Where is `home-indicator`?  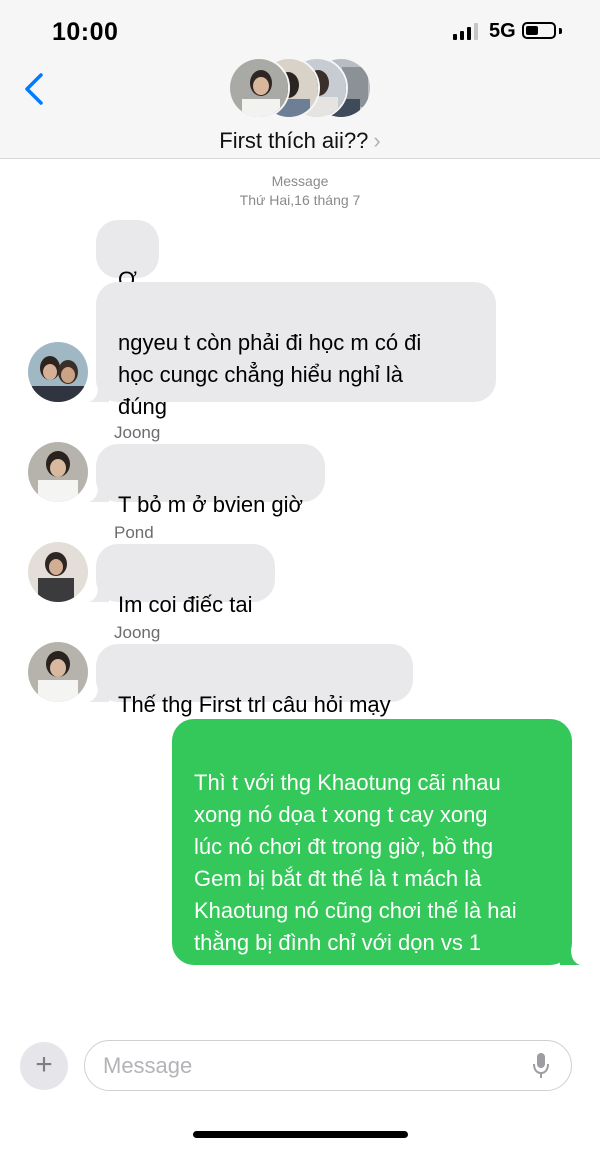
home-indicator is located at coordinates (300, 1134).